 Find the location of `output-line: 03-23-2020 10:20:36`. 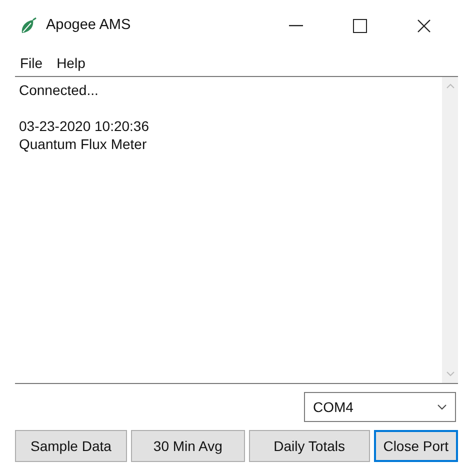

output-line: 03-23-2020 10:20:36 is located at coordinates (84, 126).